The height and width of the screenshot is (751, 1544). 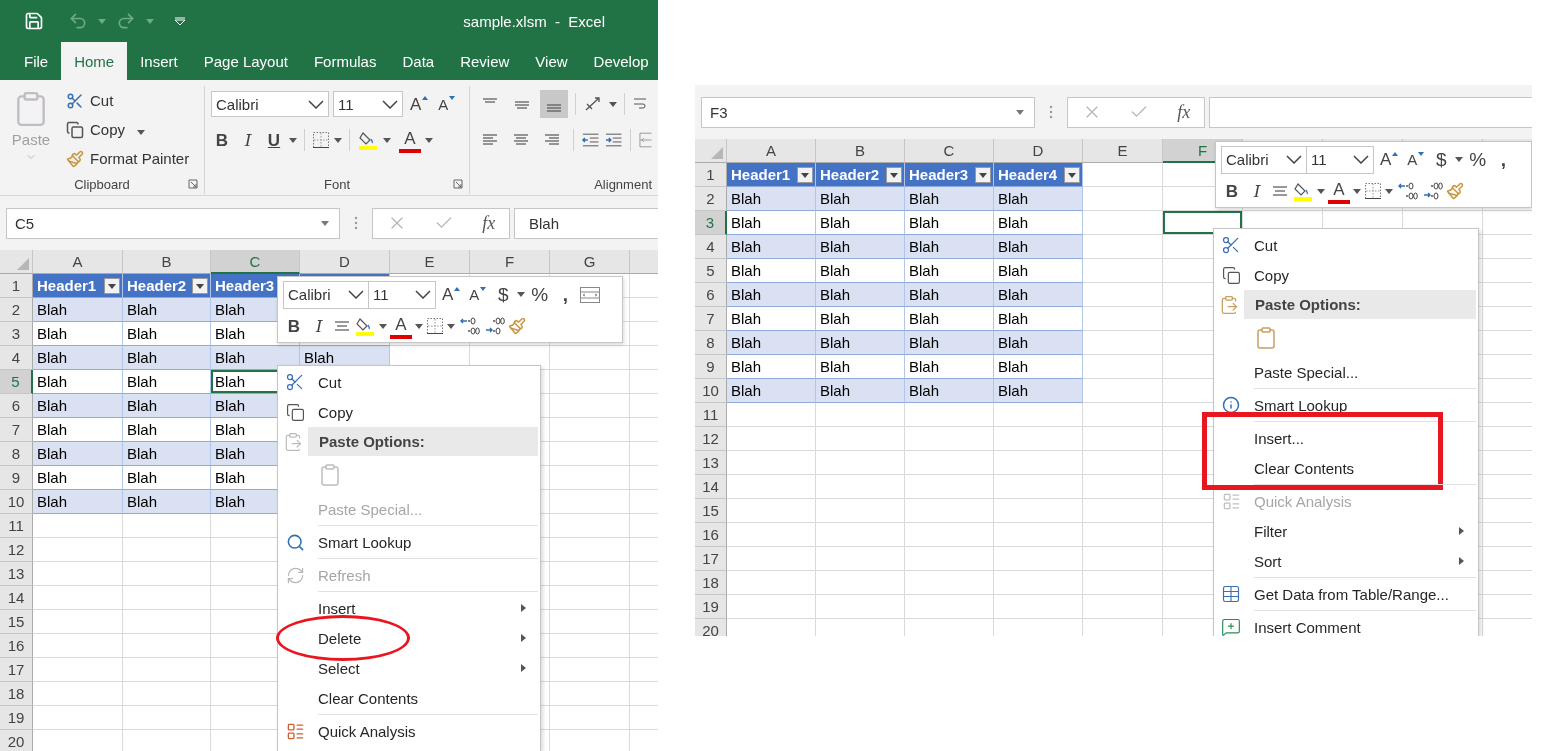 What do you see at coordinates (711, 367) in the screenshot?
I see `row-header: 9` at bounding box center [711, 367].